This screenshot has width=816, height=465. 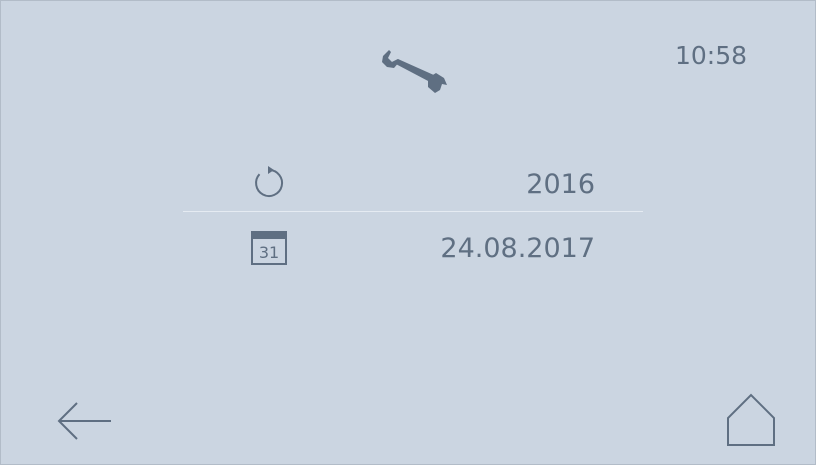 I want to click on clock: 10:58, so click(x=711, y=55).